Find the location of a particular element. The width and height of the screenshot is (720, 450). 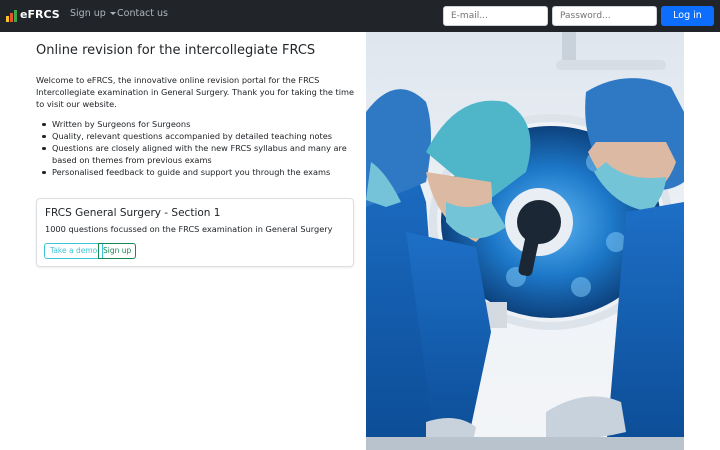

login-button: Log in is located at coordinates (687, 16).